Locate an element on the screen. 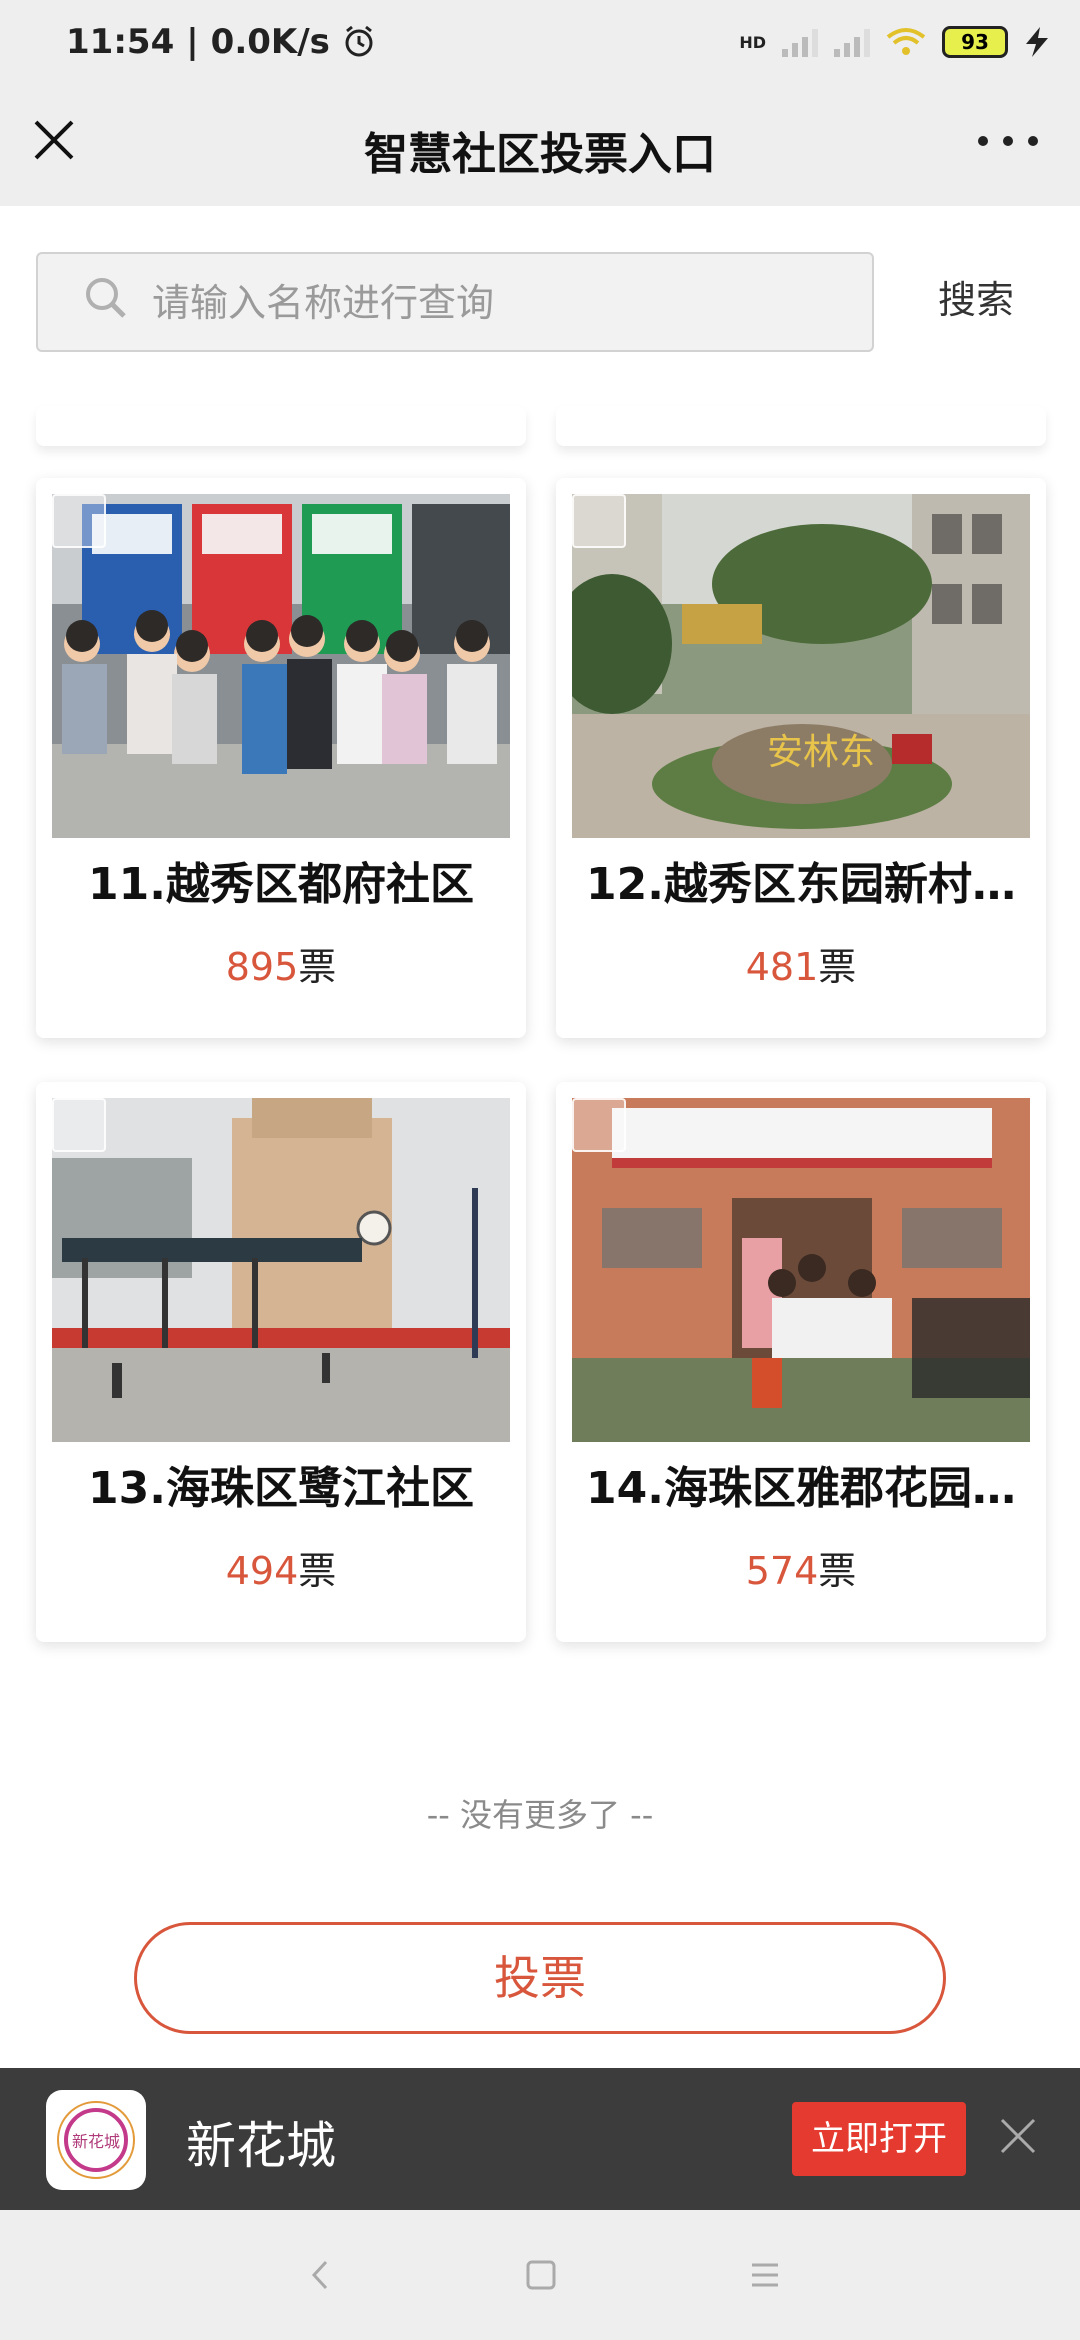 The height and width of the screenshot is (2340, 1080). search-button: 搜索 is located at coordinates (976, 300).